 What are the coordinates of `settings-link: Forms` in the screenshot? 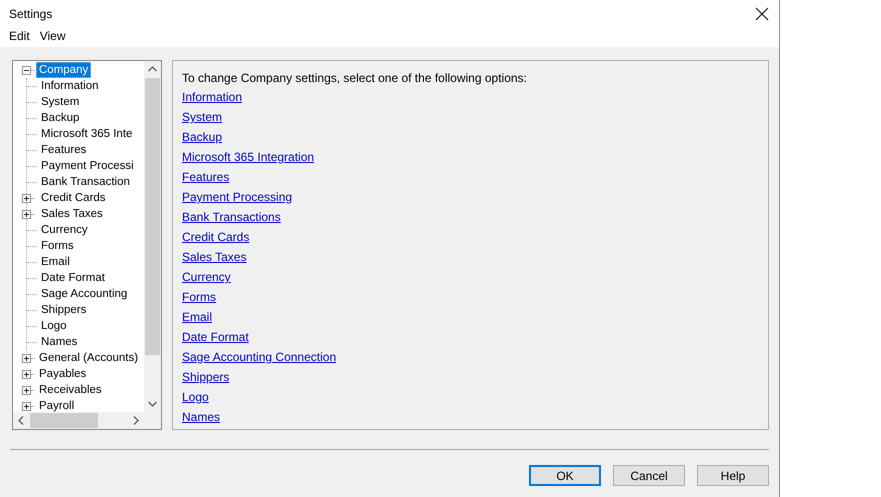 It's located at (199, 300).